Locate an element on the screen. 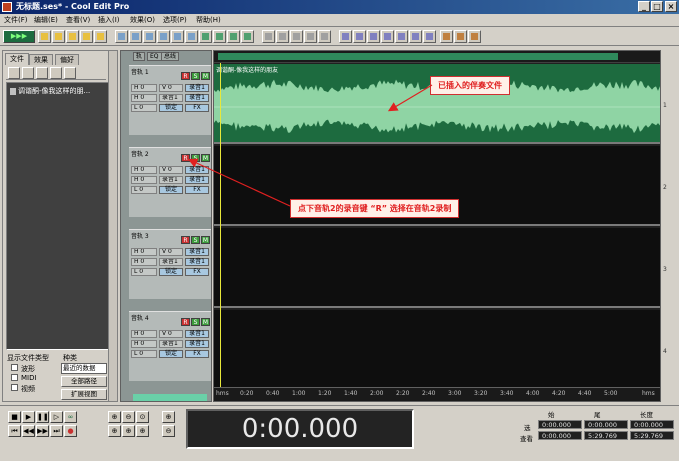 This screenshot has height=461, width=679. pause-icon: ❚❚ is located at coordinates (42, 417).